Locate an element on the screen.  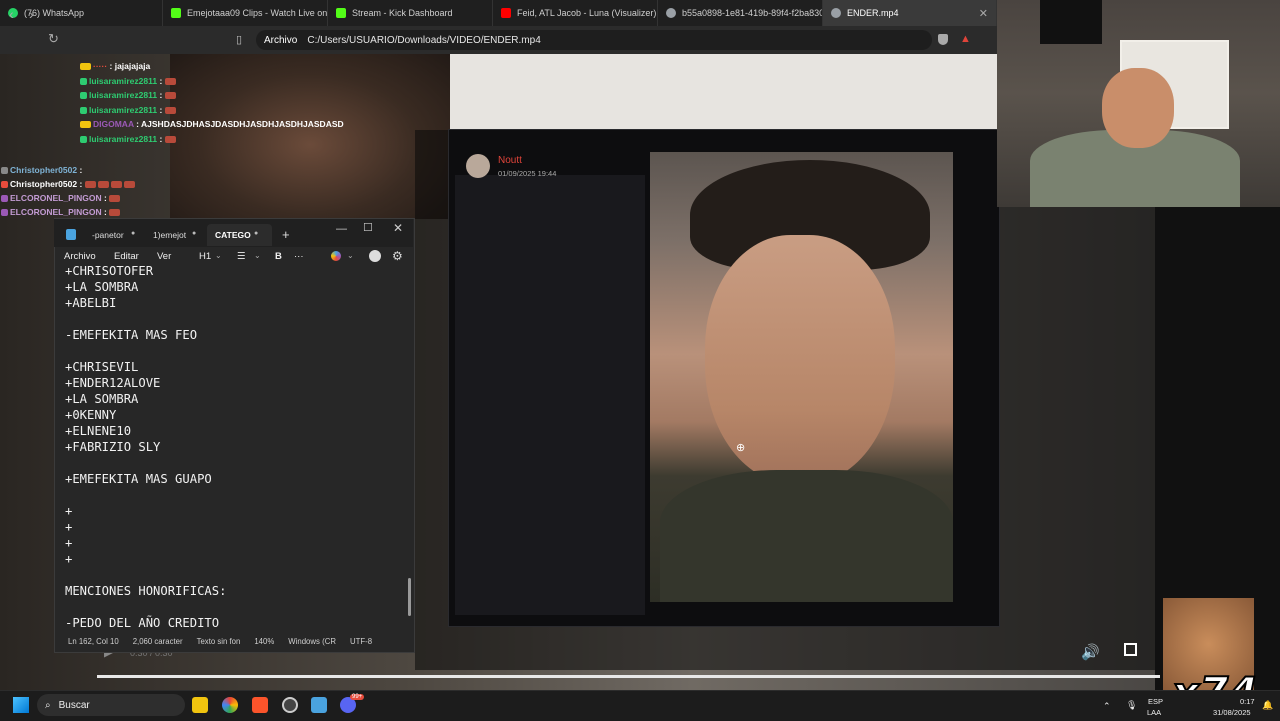
status-eol: Windows (CR is located at coordinates (305, 641).